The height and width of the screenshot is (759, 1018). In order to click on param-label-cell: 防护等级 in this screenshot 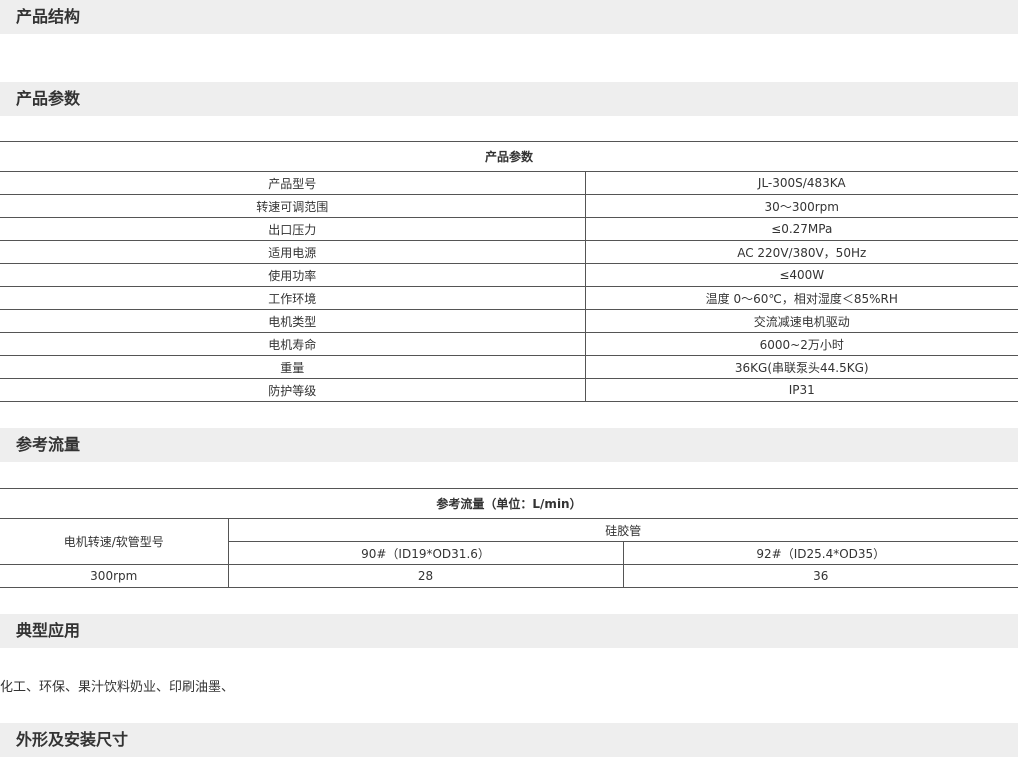, I will do `click(293, 390)`.